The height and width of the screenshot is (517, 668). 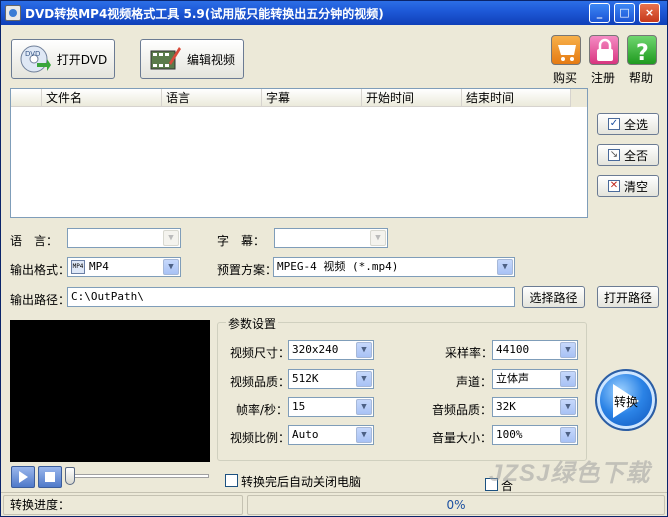 I want to click on video-size-label: 视频尺寸：, so click(x=260, y=353).